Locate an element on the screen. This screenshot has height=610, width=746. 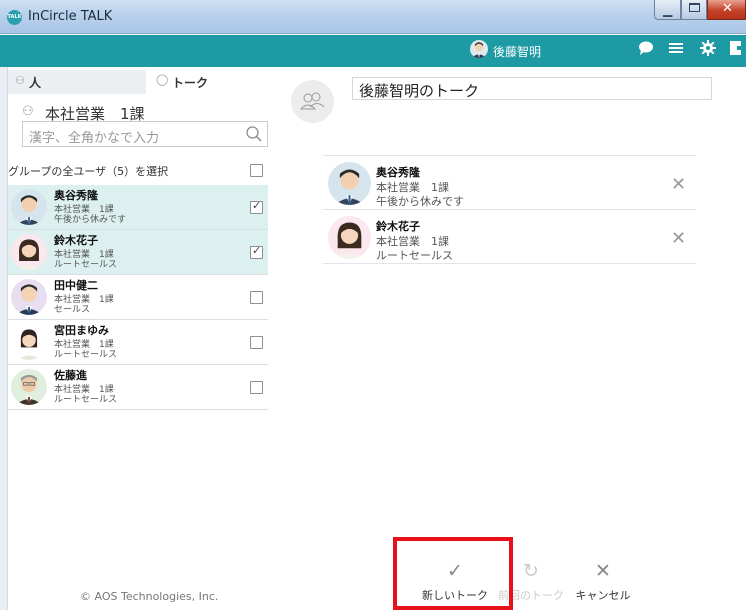
list-item: 田中健二 本社営業 1課 セールス is located at coordinates (138, 297).